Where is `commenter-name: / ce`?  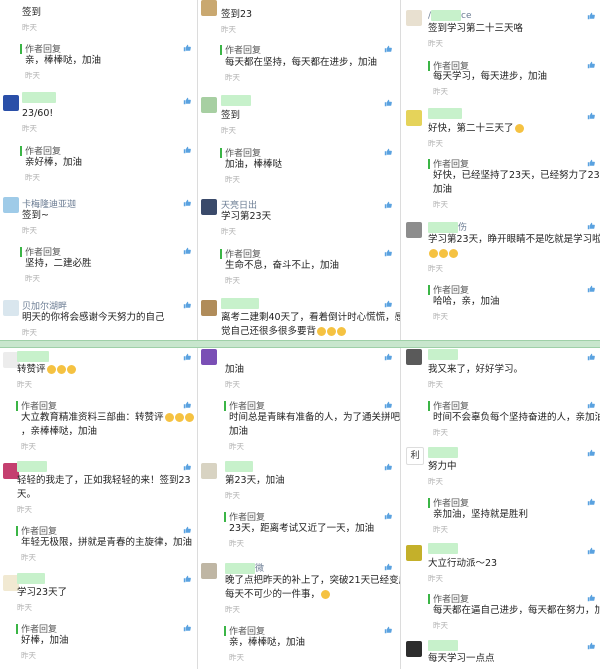 commenter-name: / ce is located at coordinates (450, 15).